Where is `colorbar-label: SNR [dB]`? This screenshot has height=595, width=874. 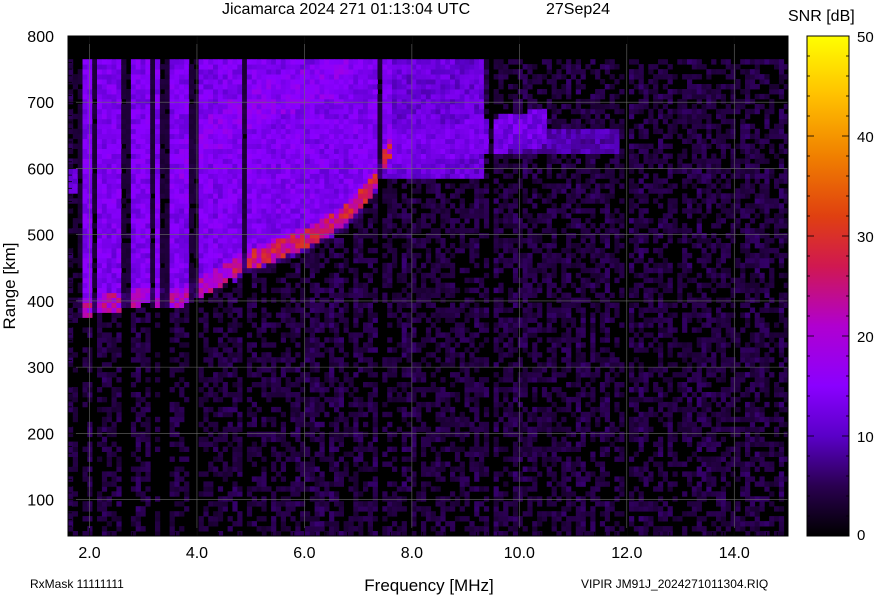 colorbar-label: SNR [dB] is located at coordinates (821, 16).